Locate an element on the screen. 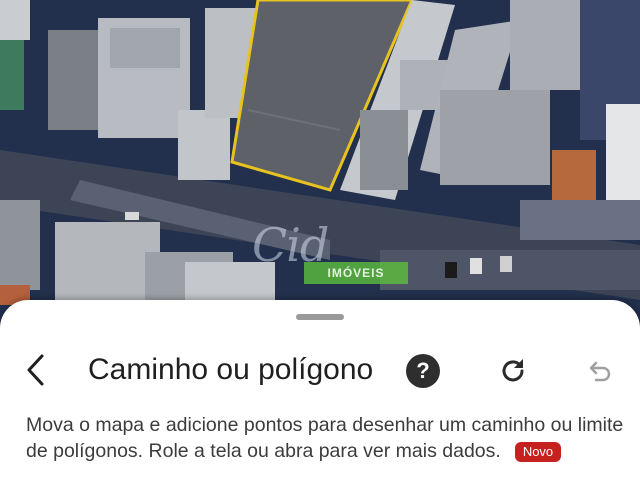 This screenshot has width=640, height=500. help-button: ? is located at coordinates (423, 371).